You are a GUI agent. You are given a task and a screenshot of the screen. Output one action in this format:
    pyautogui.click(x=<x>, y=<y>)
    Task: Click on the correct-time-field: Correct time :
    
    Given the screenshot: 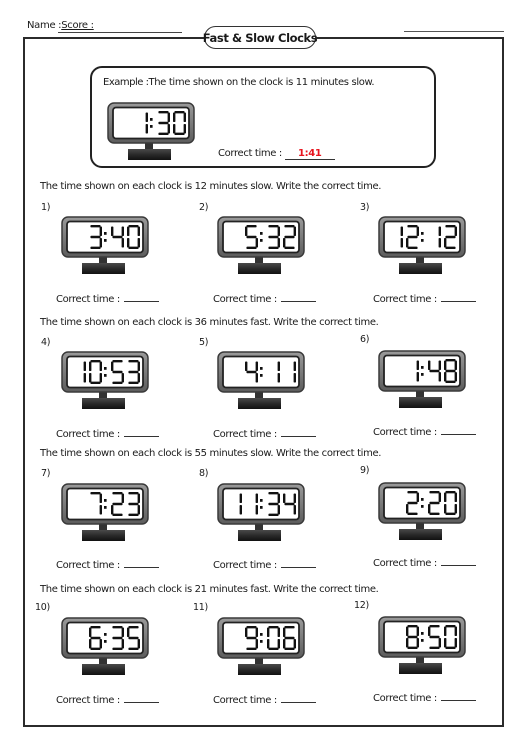 What is the action you would take?
    pyautogui.click(x=107, y=433)
    